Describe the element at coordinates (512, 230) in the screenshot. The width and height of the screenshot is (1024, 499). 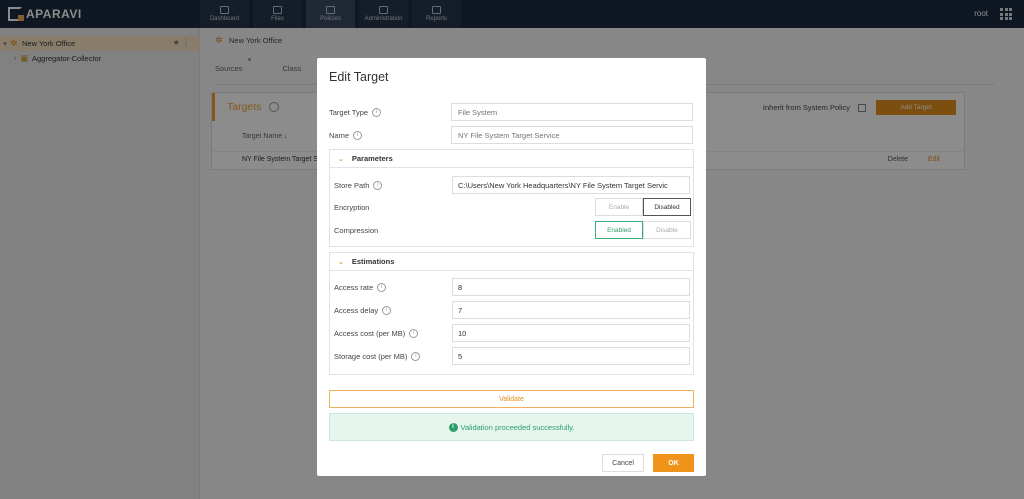
I see `compression-row: Compression Enabled Disable` at that location.